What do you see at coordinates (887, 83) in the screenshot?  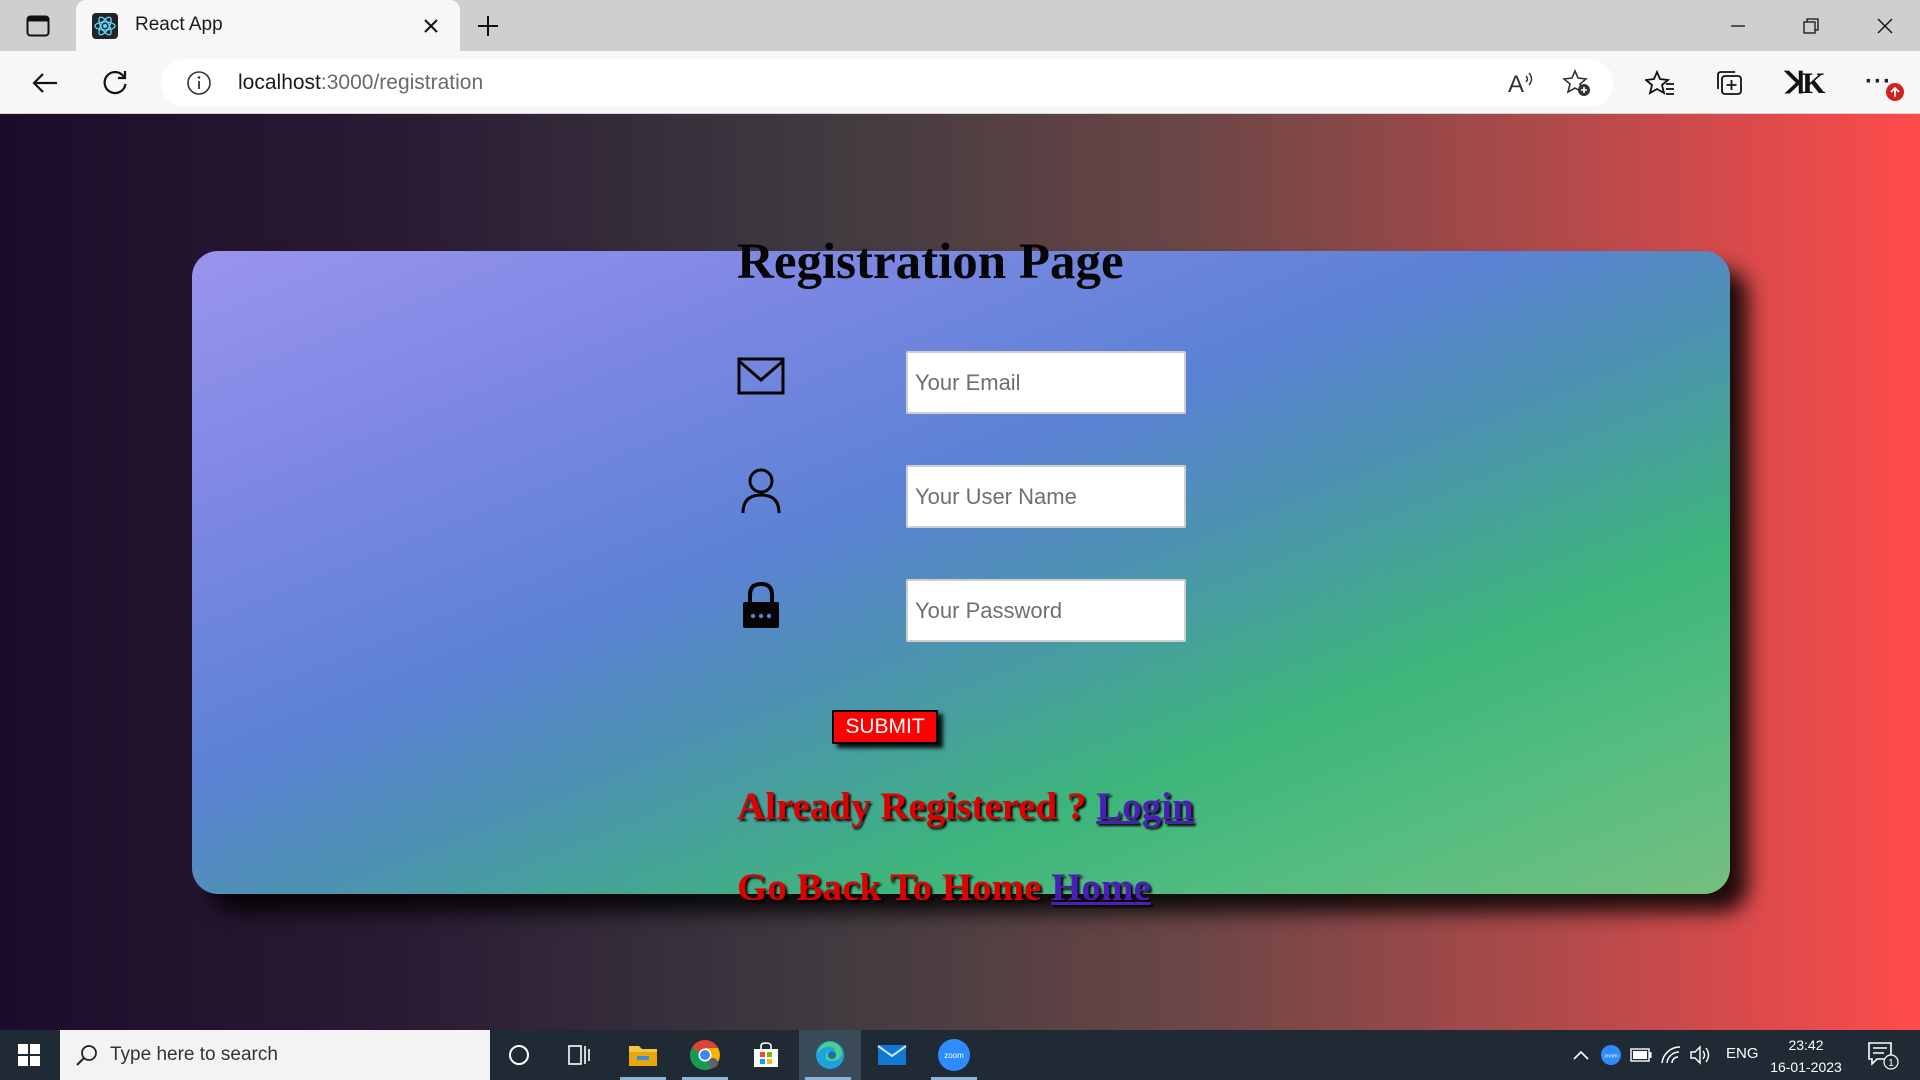 I see `address-bar: localhost:3000/registration A` at bounding box center [887, 83].